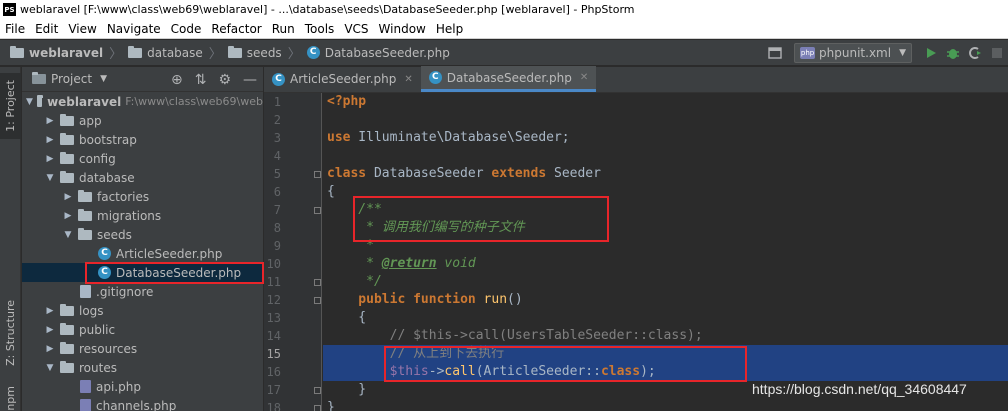 Image resolution: width=1008 pixels, height=411 pixels. What do you see at coordinates (402, 29) in the screenshot?
I see `menu-window: Window` at bounding box center [402, 29].